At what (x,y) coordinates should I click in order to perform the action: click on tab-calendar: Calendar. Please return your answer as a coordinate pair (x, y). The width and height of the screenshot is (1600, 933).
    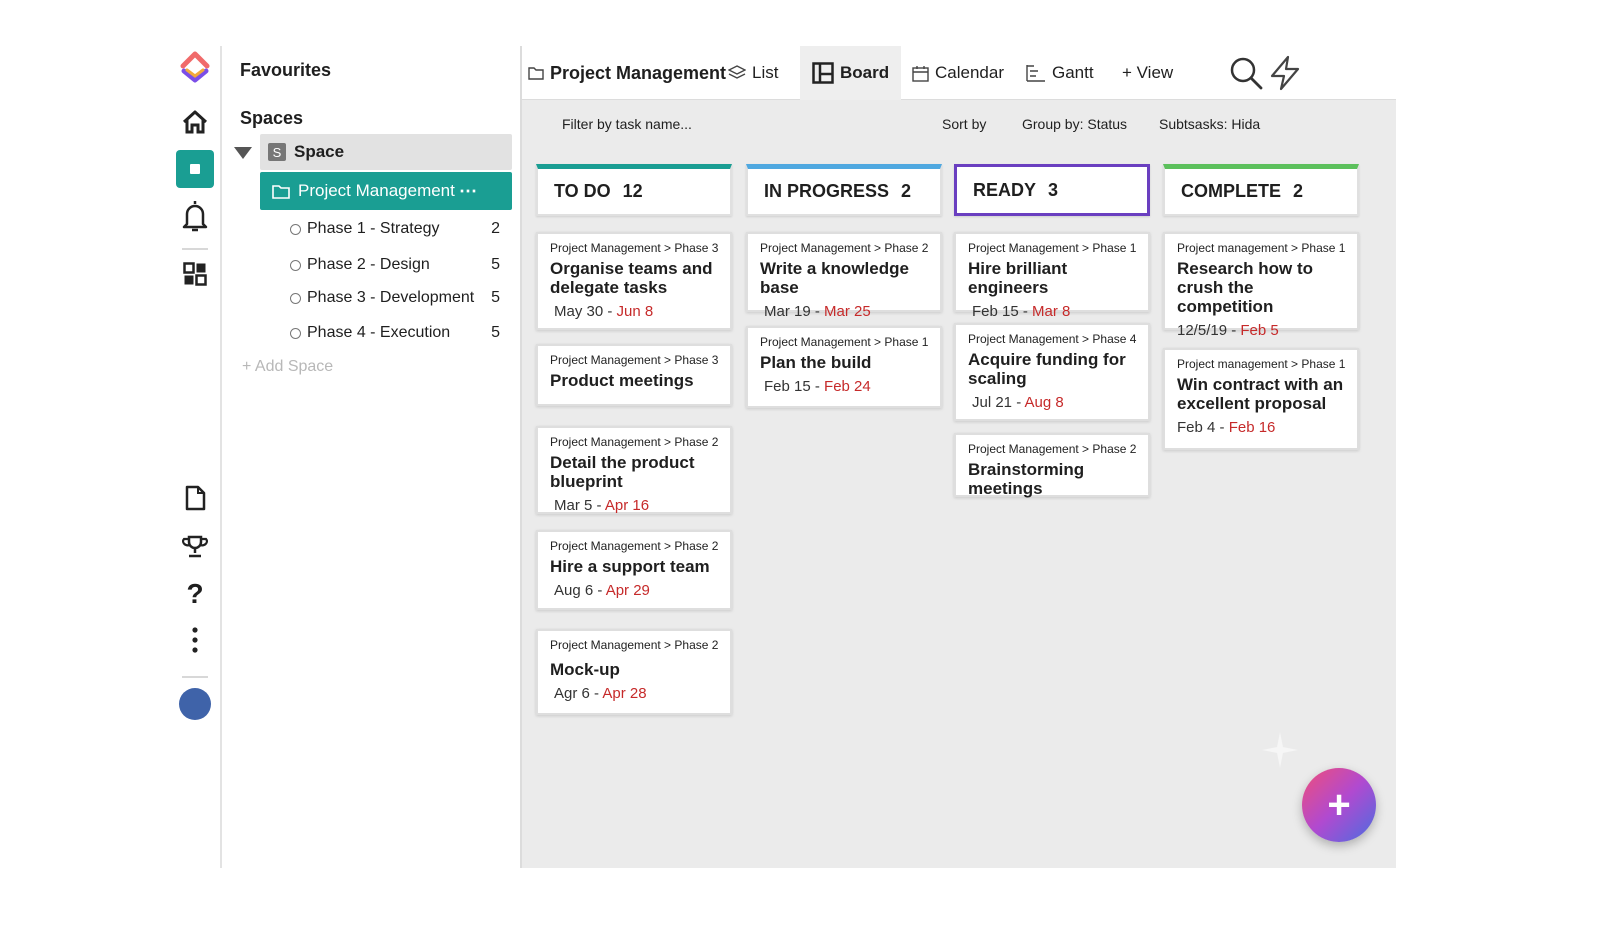
    Looking at the image, I should click on (958, 73).